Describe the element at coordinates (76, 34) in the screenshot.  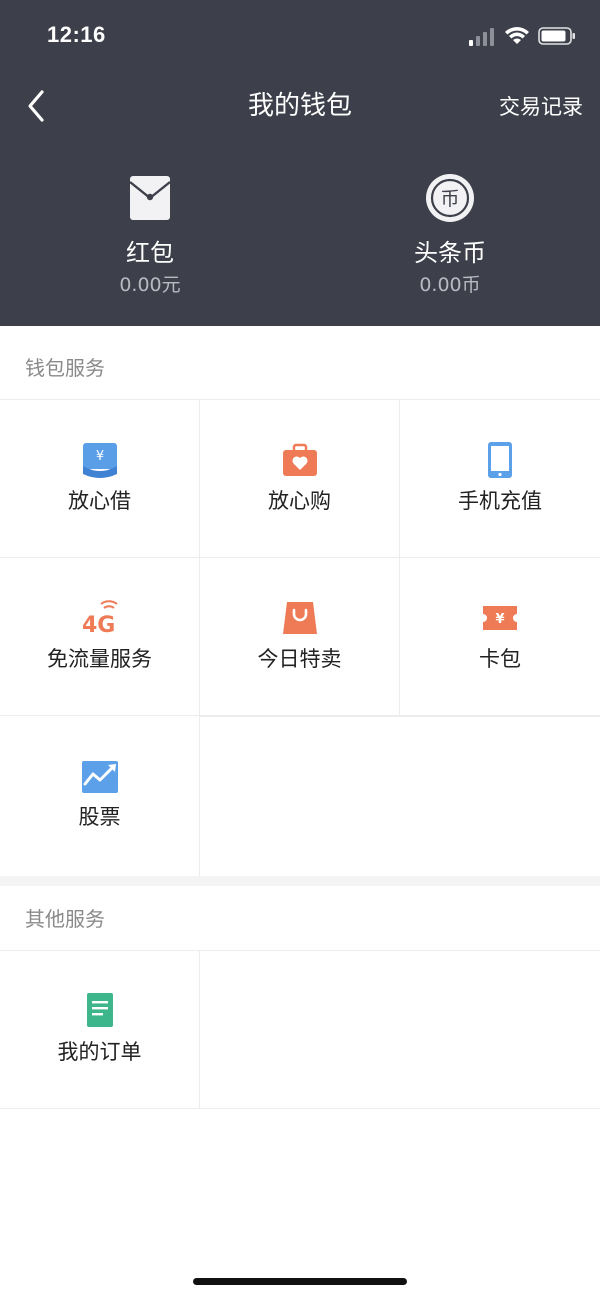
I see `status-time: 12:16` at that location.